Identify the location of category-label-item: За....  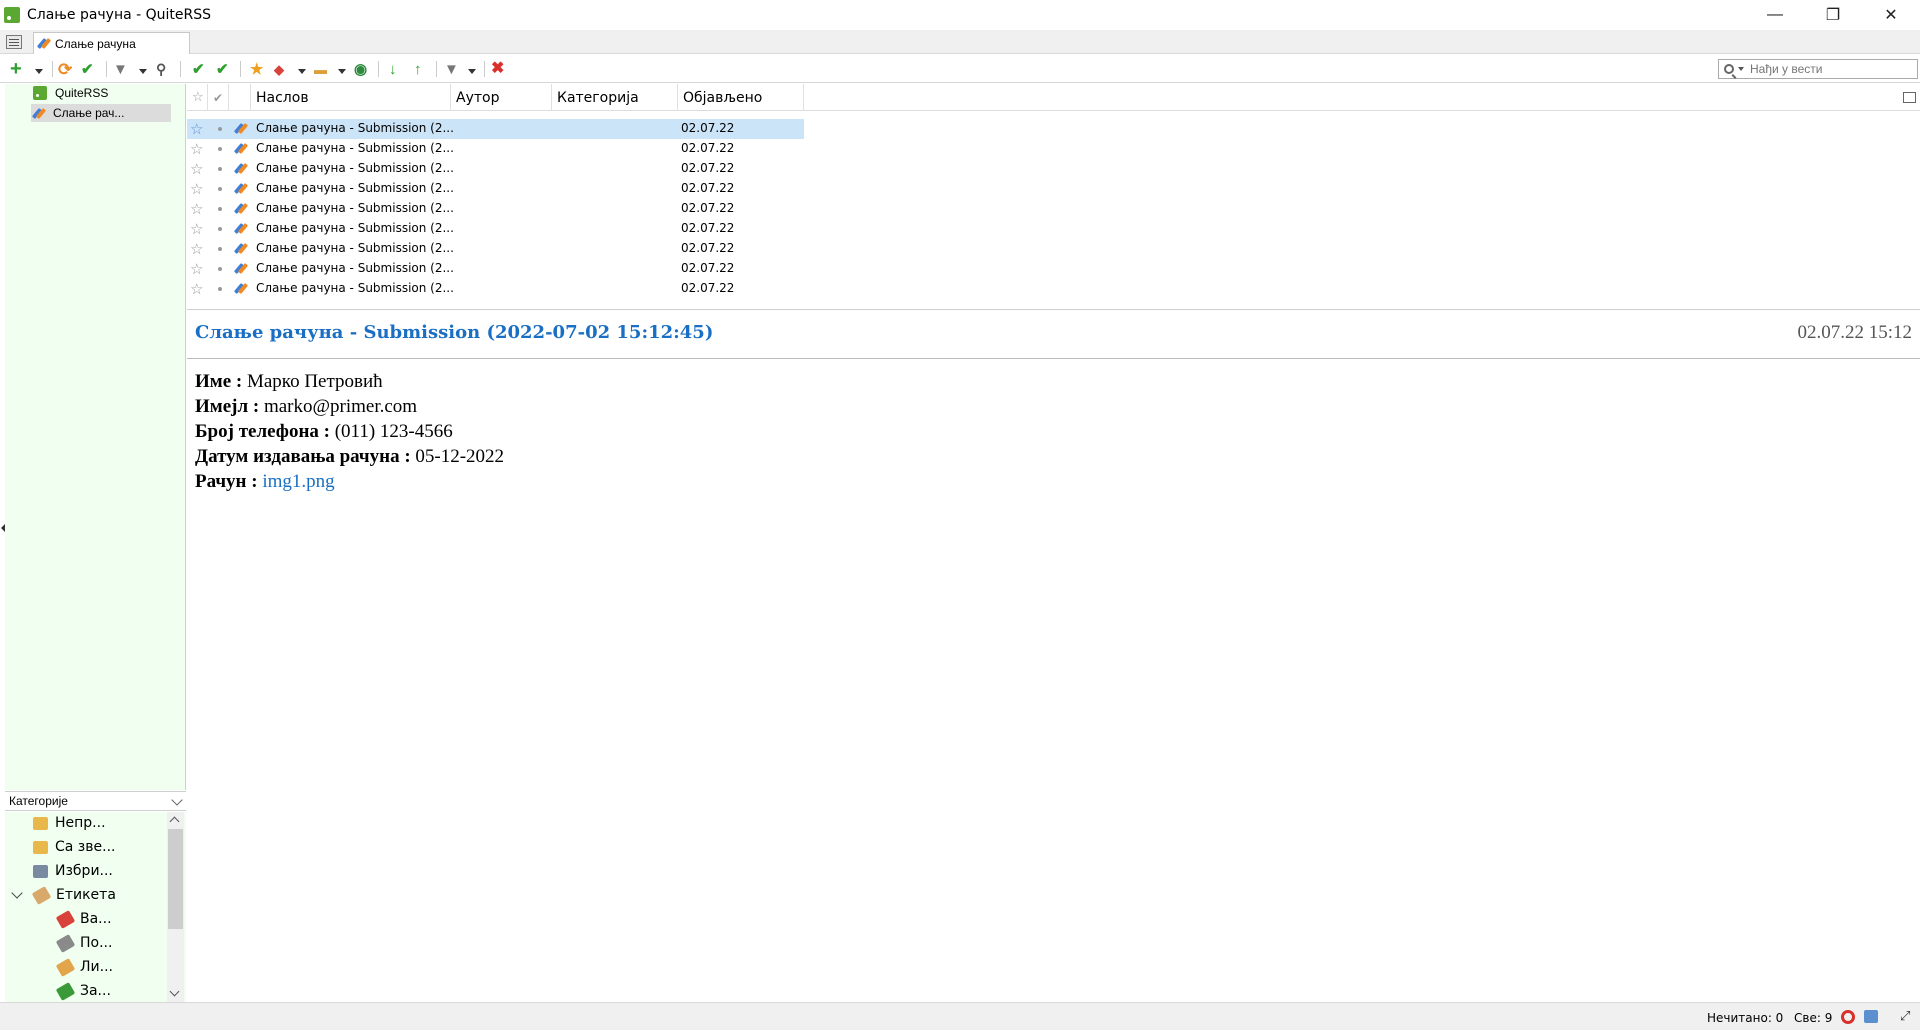
(83, 991).